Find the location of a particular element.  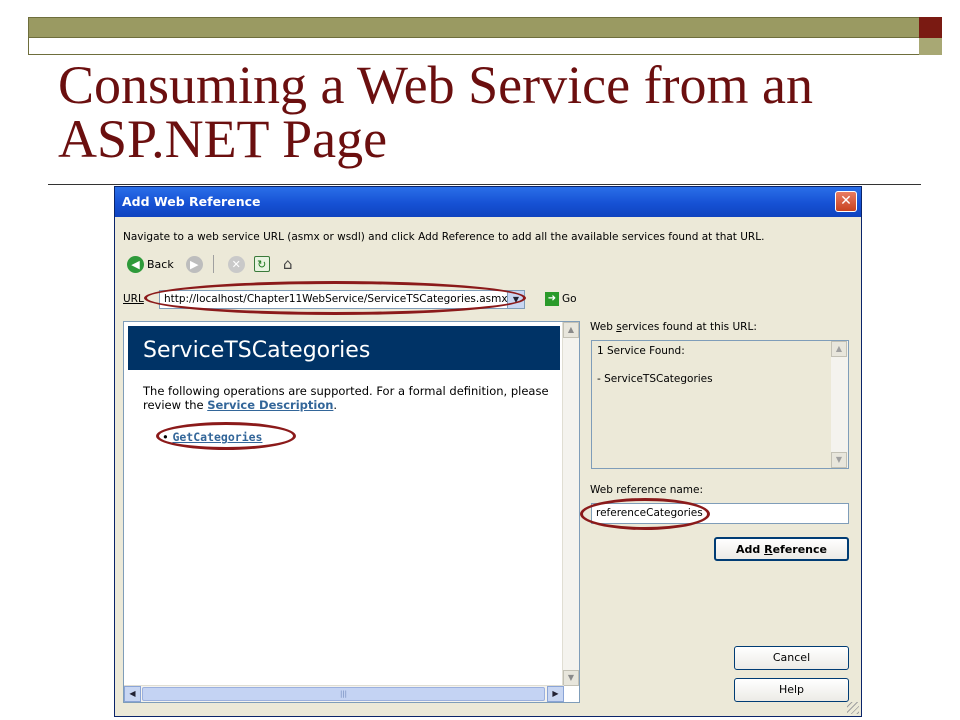

scroll-thumb: ||| is located at coordinates (343, 694).